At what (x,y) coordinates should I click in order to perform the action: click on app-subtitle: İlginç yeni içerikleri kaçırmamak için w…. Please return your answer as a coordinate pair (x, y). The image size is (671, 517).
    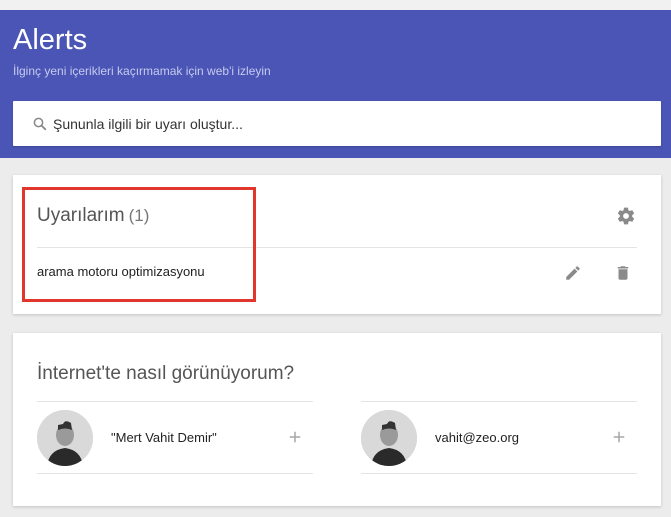
    Looking at the image, I should click on (142, 71).